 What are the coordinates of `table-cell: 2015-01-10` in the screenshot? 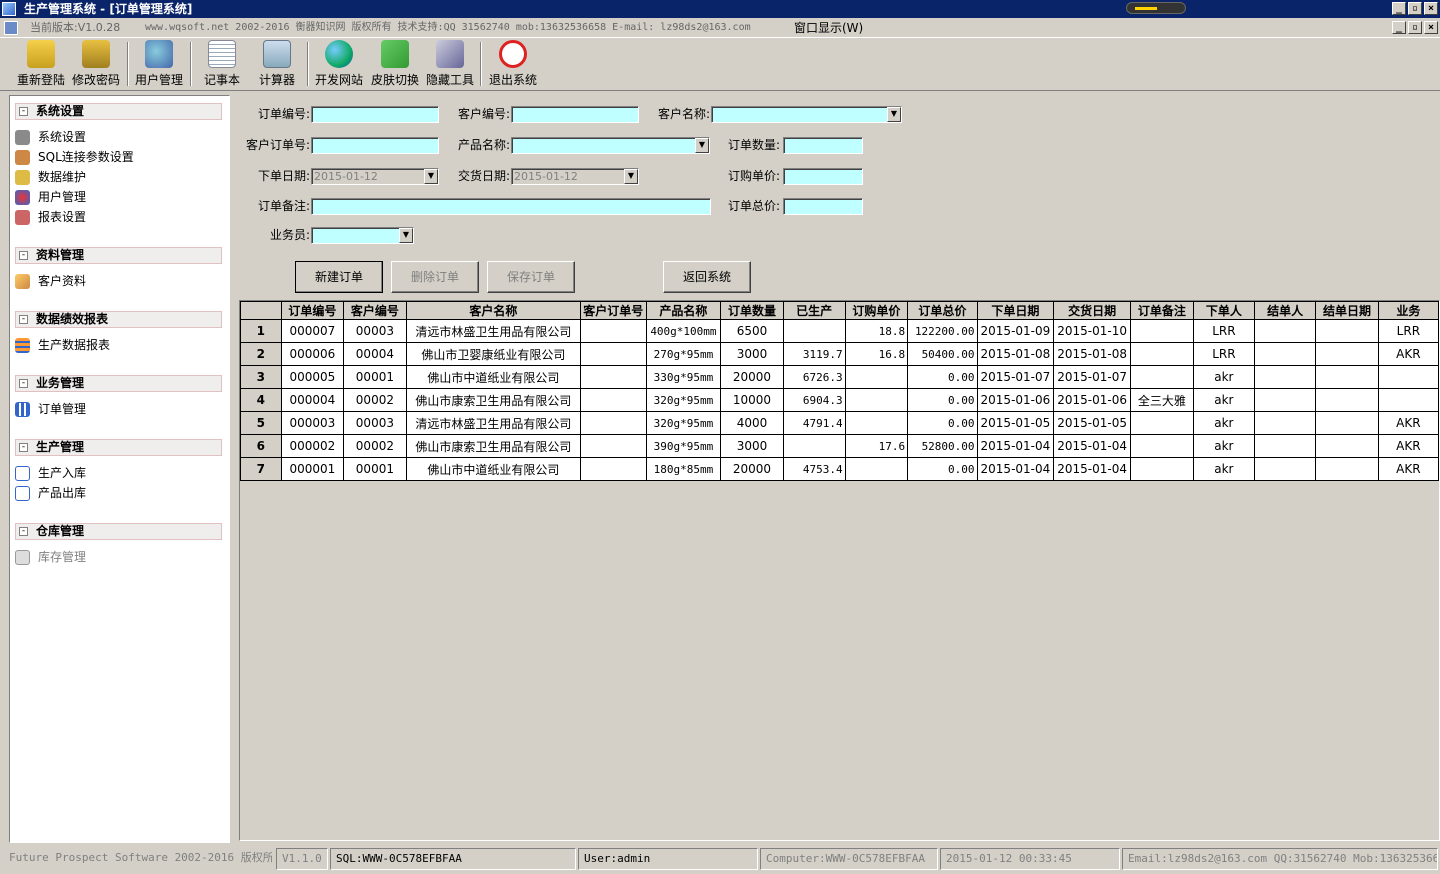 It's located at (1092, 331).